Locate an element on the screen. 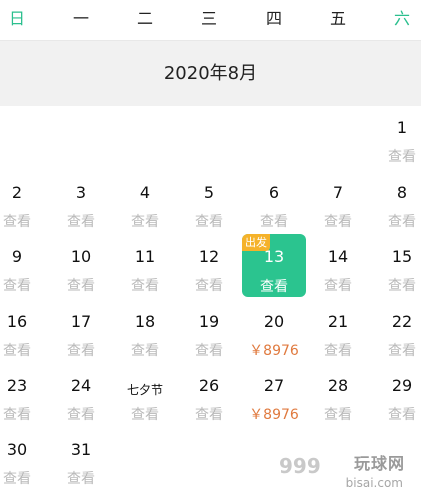  day-cell: 26 查看 is located at coordinates (209, 404).